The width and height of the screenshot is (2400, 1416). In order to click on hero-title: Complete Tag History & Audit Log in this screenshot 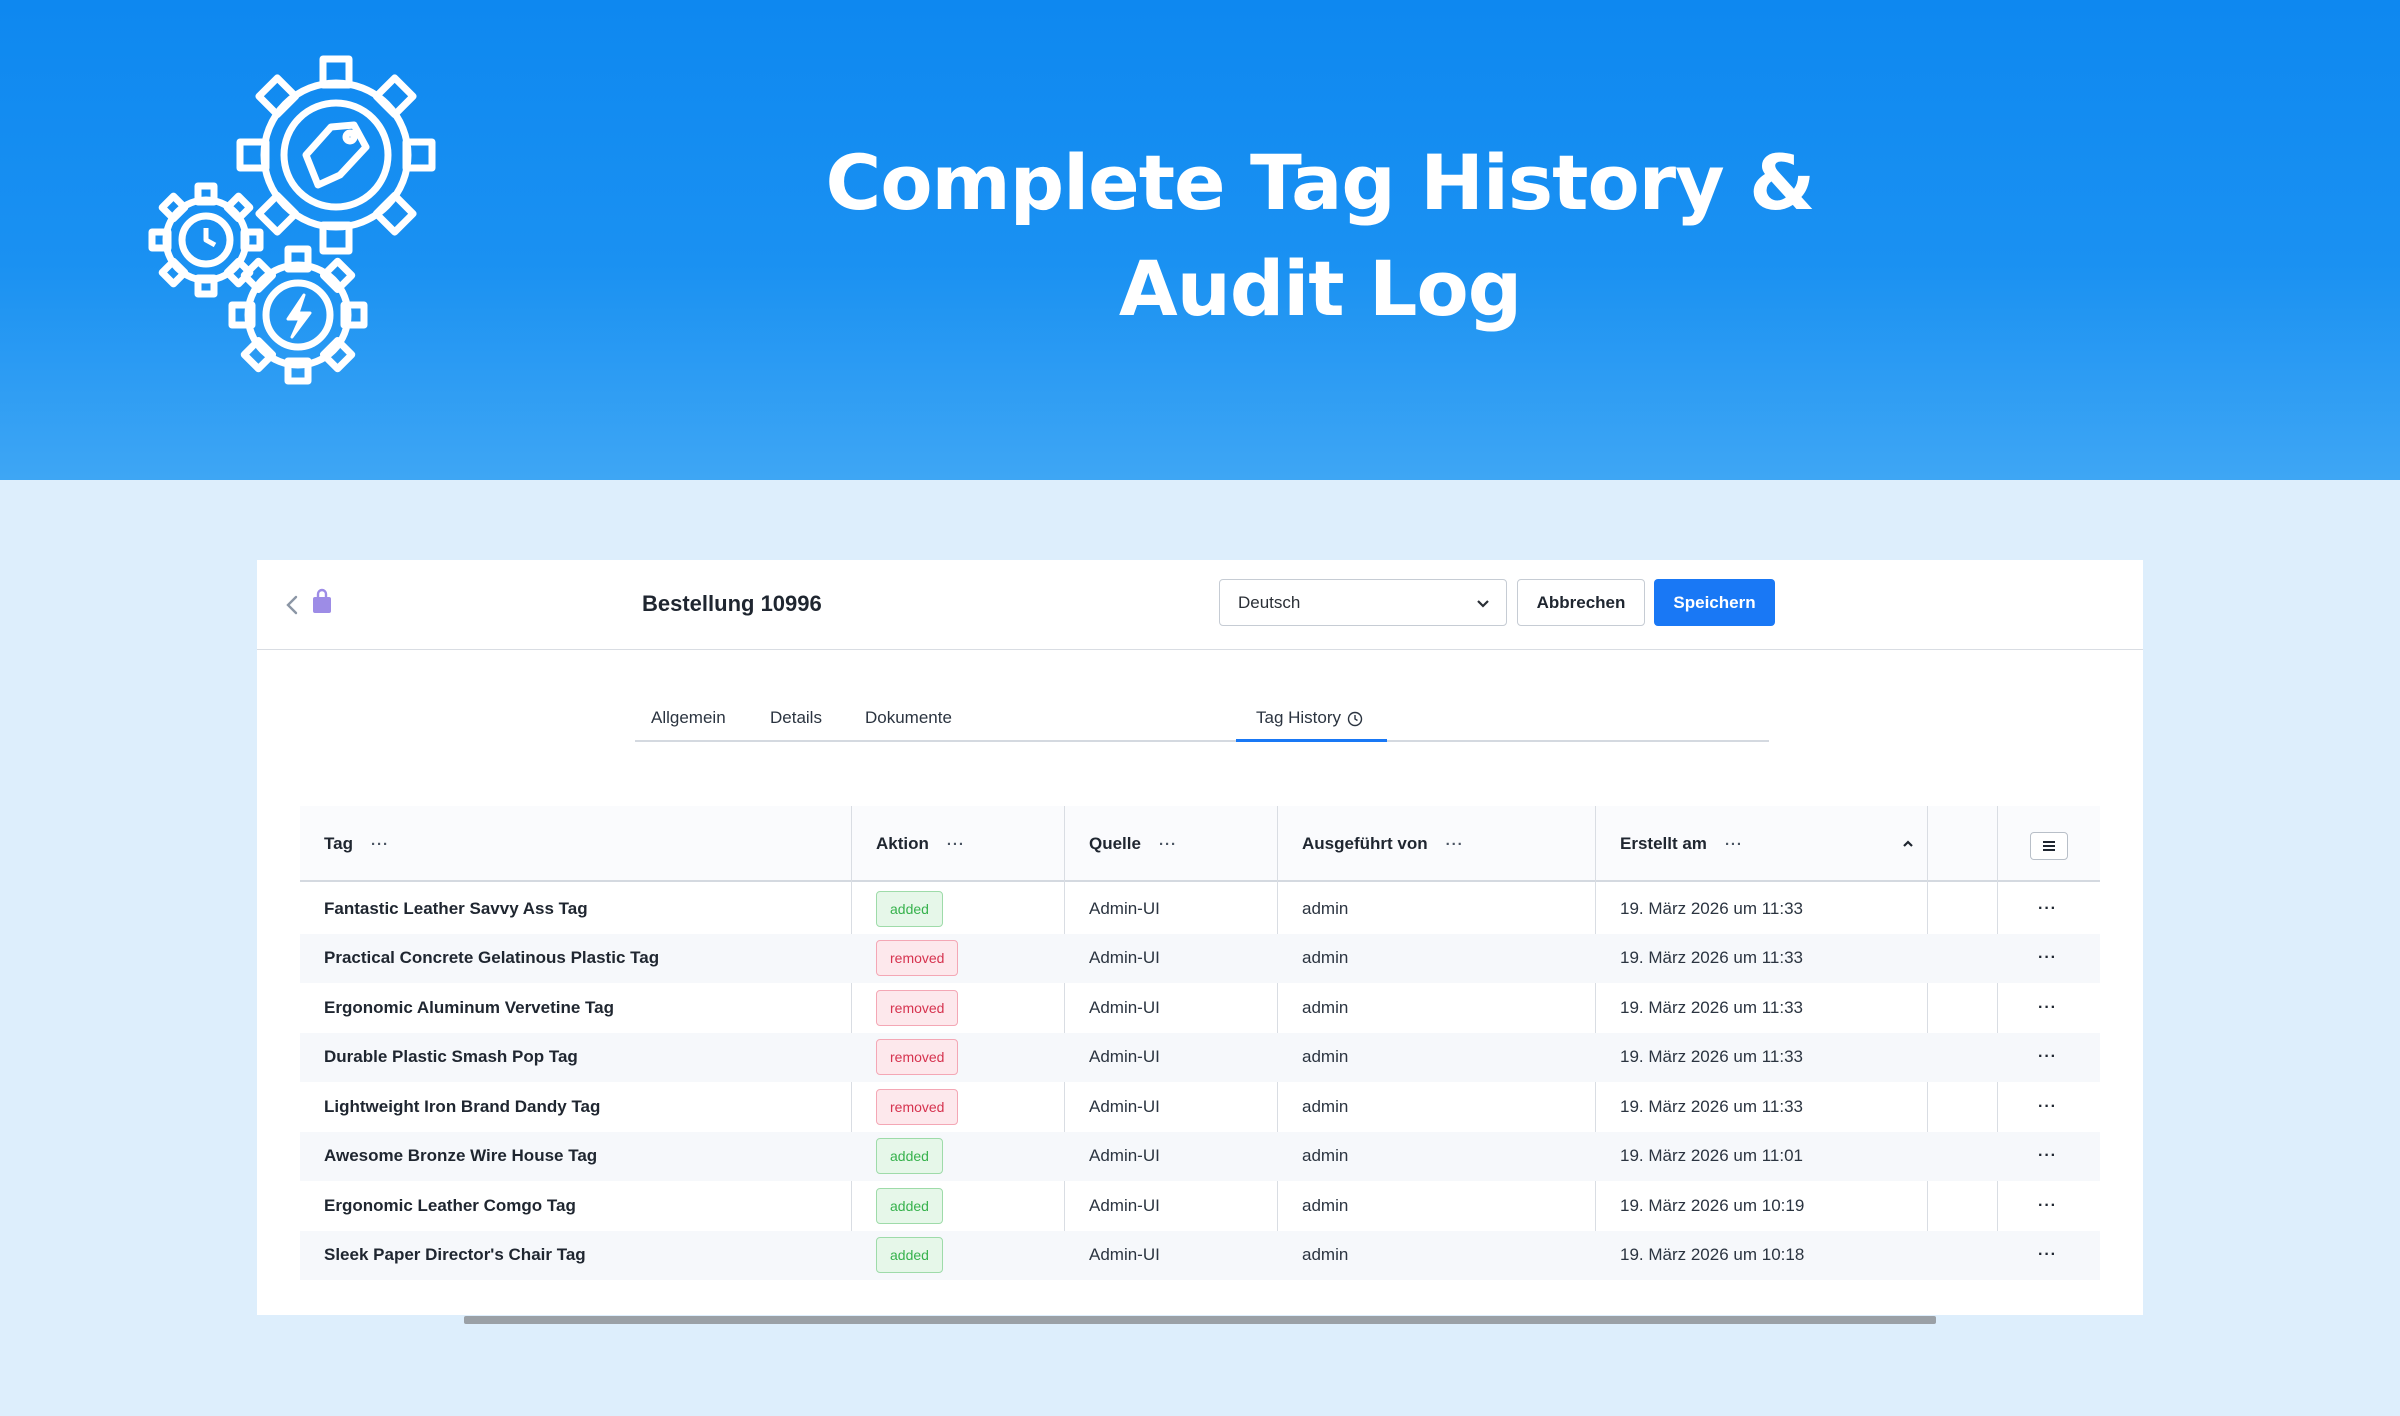, I will do `click(1320, 236)`.